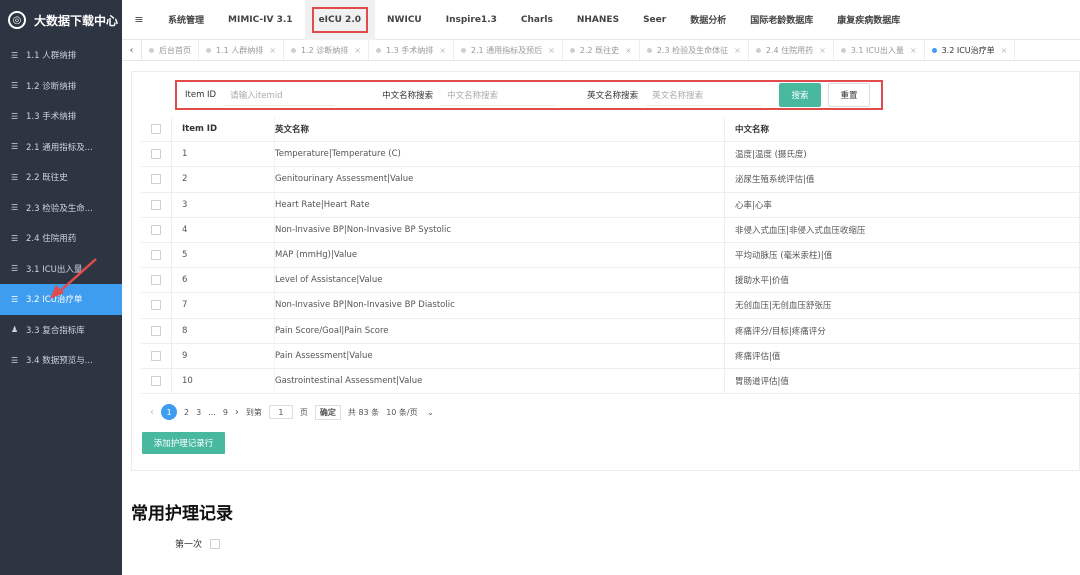 Image resolution: width=1080 pixels, height=575 pixels. Describe the element at coordinates (598, 20) in the screenshot. I see `top-nav-item: NHANES` at that location.